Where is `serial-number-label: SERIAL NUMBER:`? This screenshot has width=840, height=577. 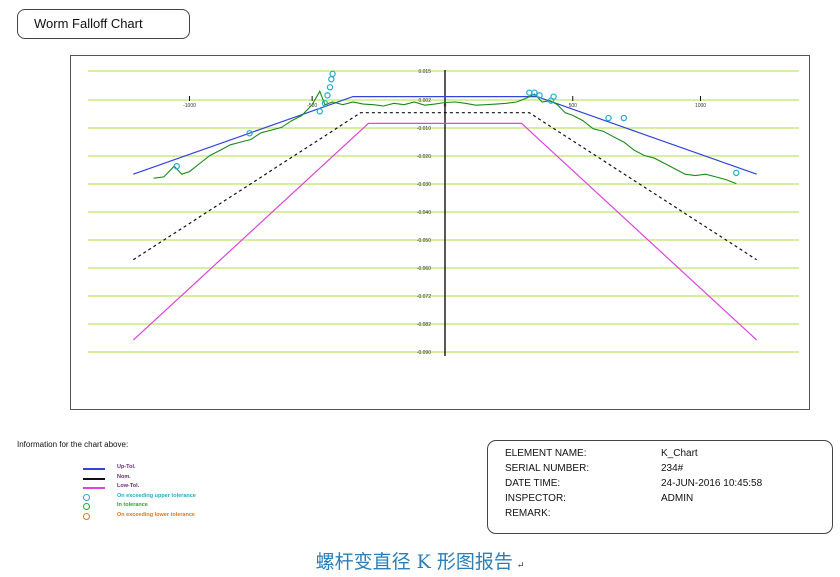 serial-number-label: SERIAL NUMBER: is located at coordinates (547, 468).